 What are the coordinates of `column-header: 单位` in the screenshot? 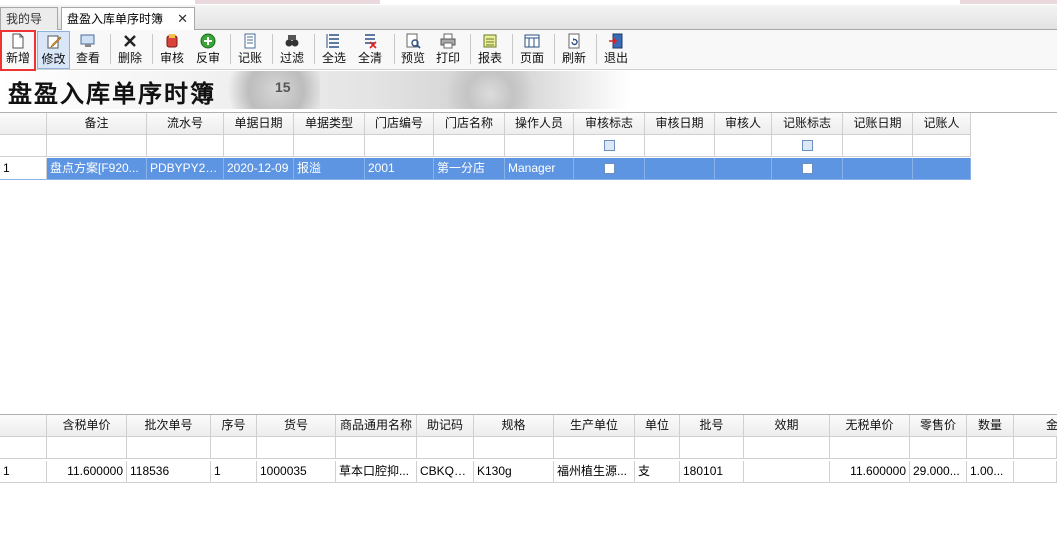 It's located at (657, 426).